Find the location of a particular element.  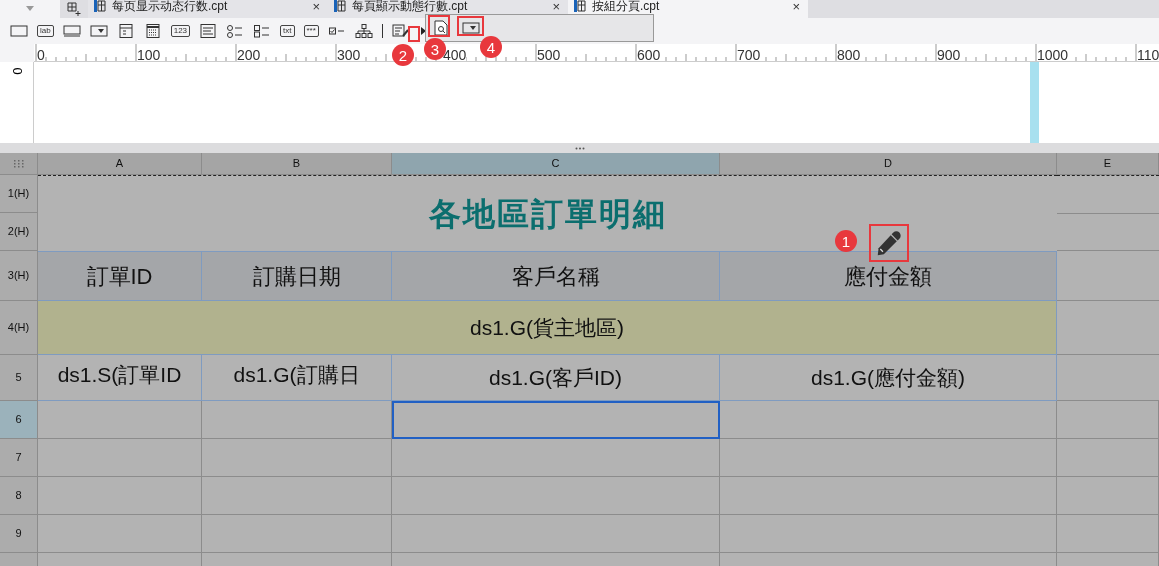

ruler-label: 100 is located at coordinates (149, 54).